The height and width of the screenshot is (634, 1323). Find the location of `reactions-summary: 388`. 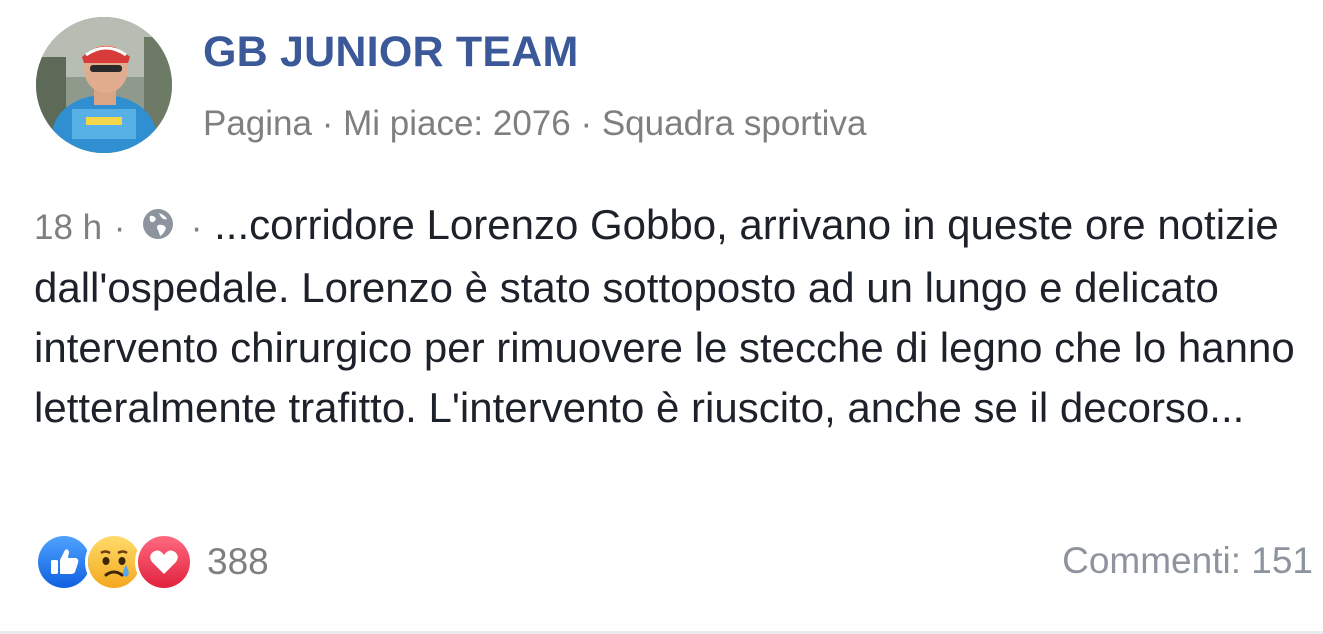

reactions-summary: 388 is located at coordinates (152, 562).